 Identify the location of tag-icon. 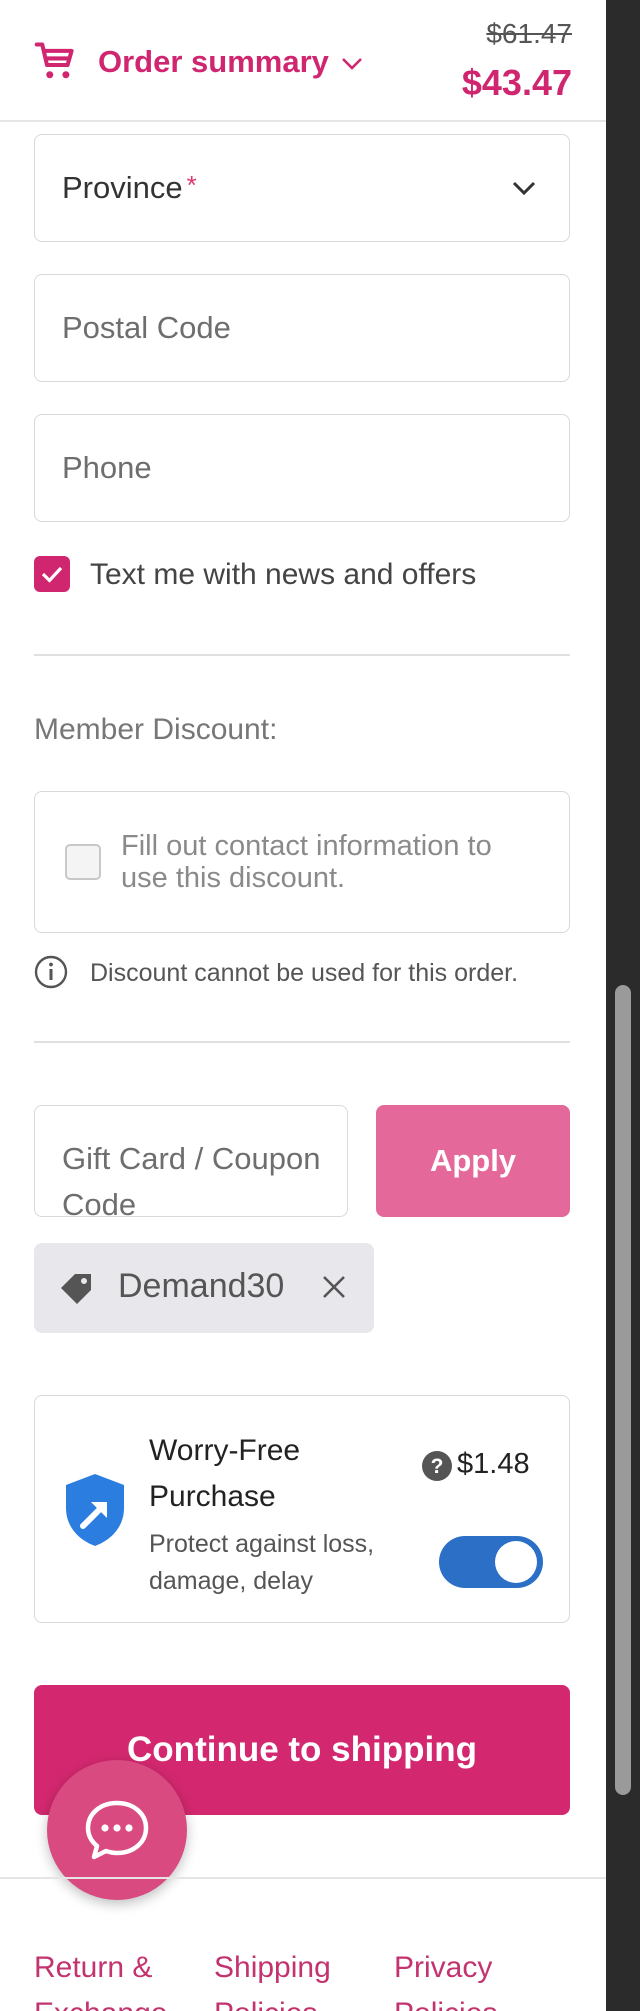
(76, 1289).